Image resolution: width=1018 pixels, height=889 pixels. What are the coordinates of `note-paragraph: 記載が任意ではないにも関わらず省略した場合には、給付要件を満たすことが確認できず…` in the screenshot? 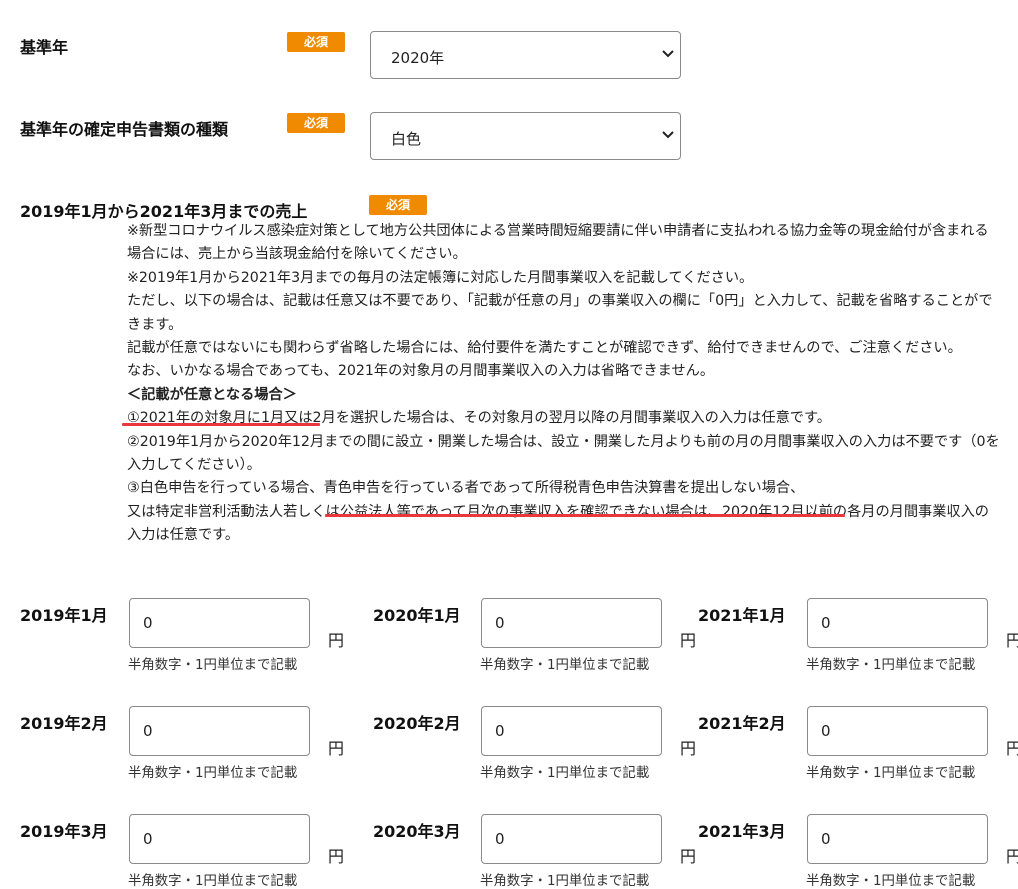 It's located at (544, 348).